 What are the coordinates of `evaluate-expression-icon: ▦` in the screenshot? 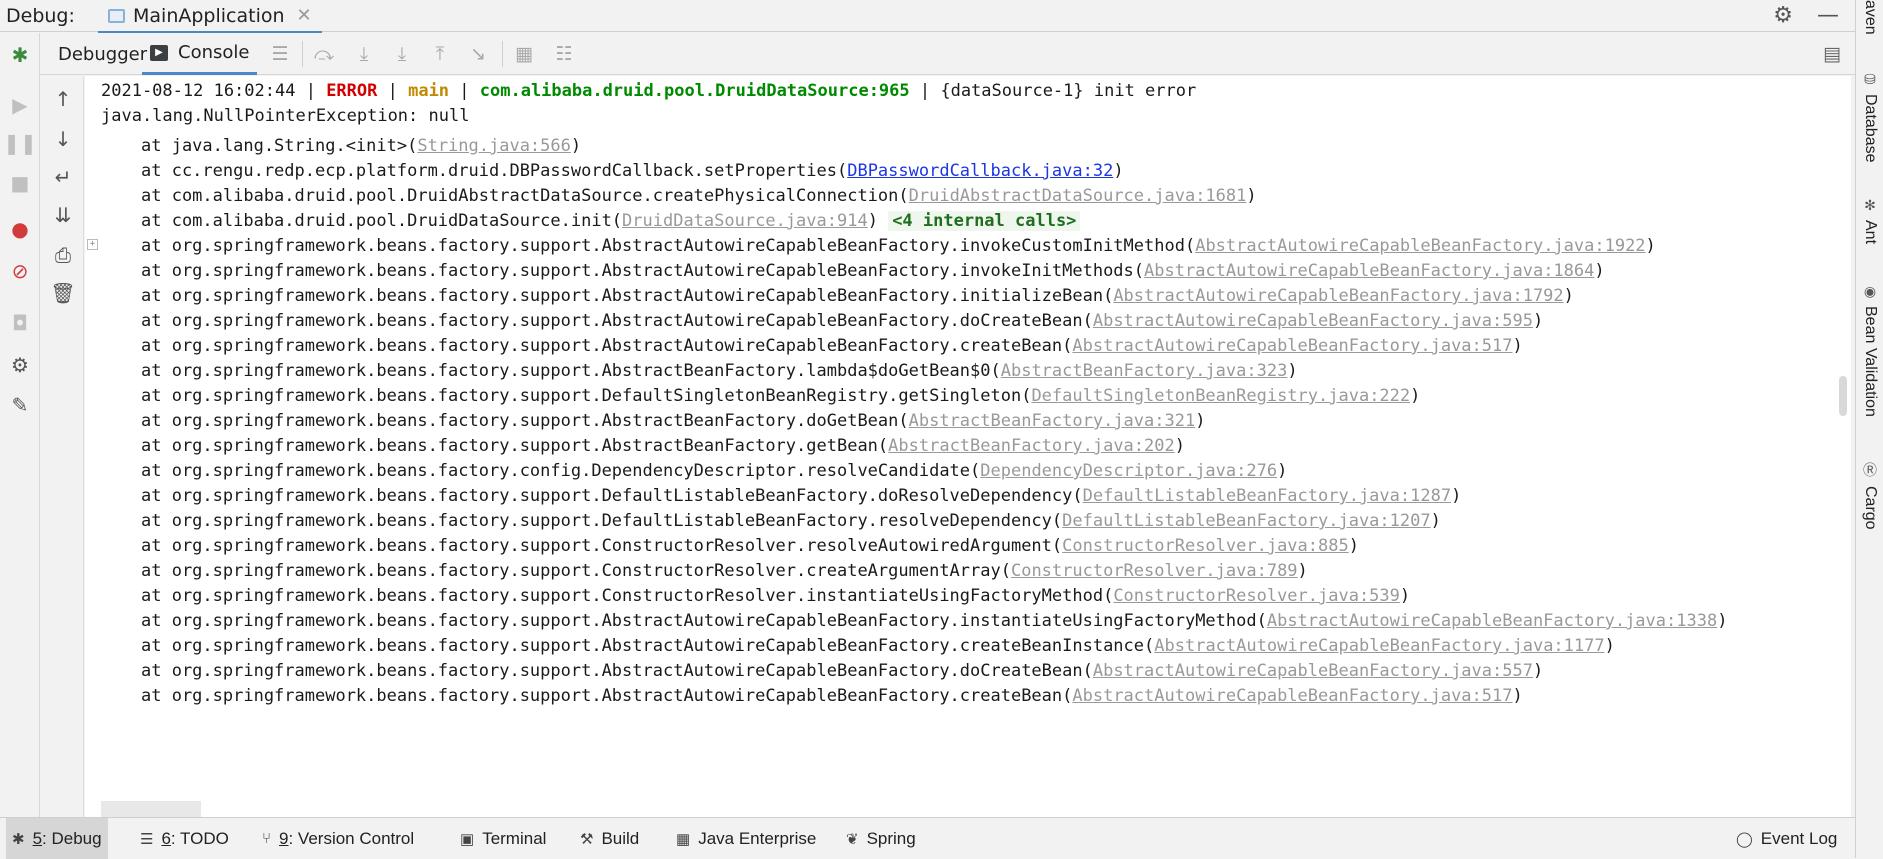 It's located at (524, 54).